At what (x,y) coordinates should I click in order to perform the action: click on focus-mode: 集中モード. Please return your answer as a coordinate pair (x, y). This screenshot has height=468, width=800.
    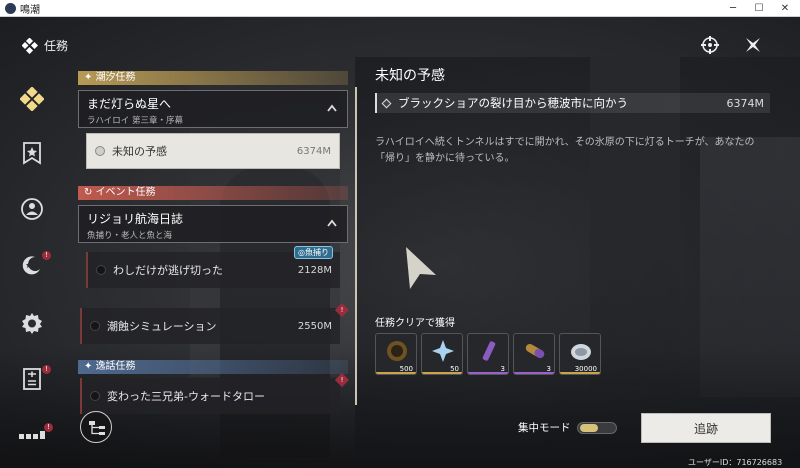
    Looking at the image, I should click on (567, 427).